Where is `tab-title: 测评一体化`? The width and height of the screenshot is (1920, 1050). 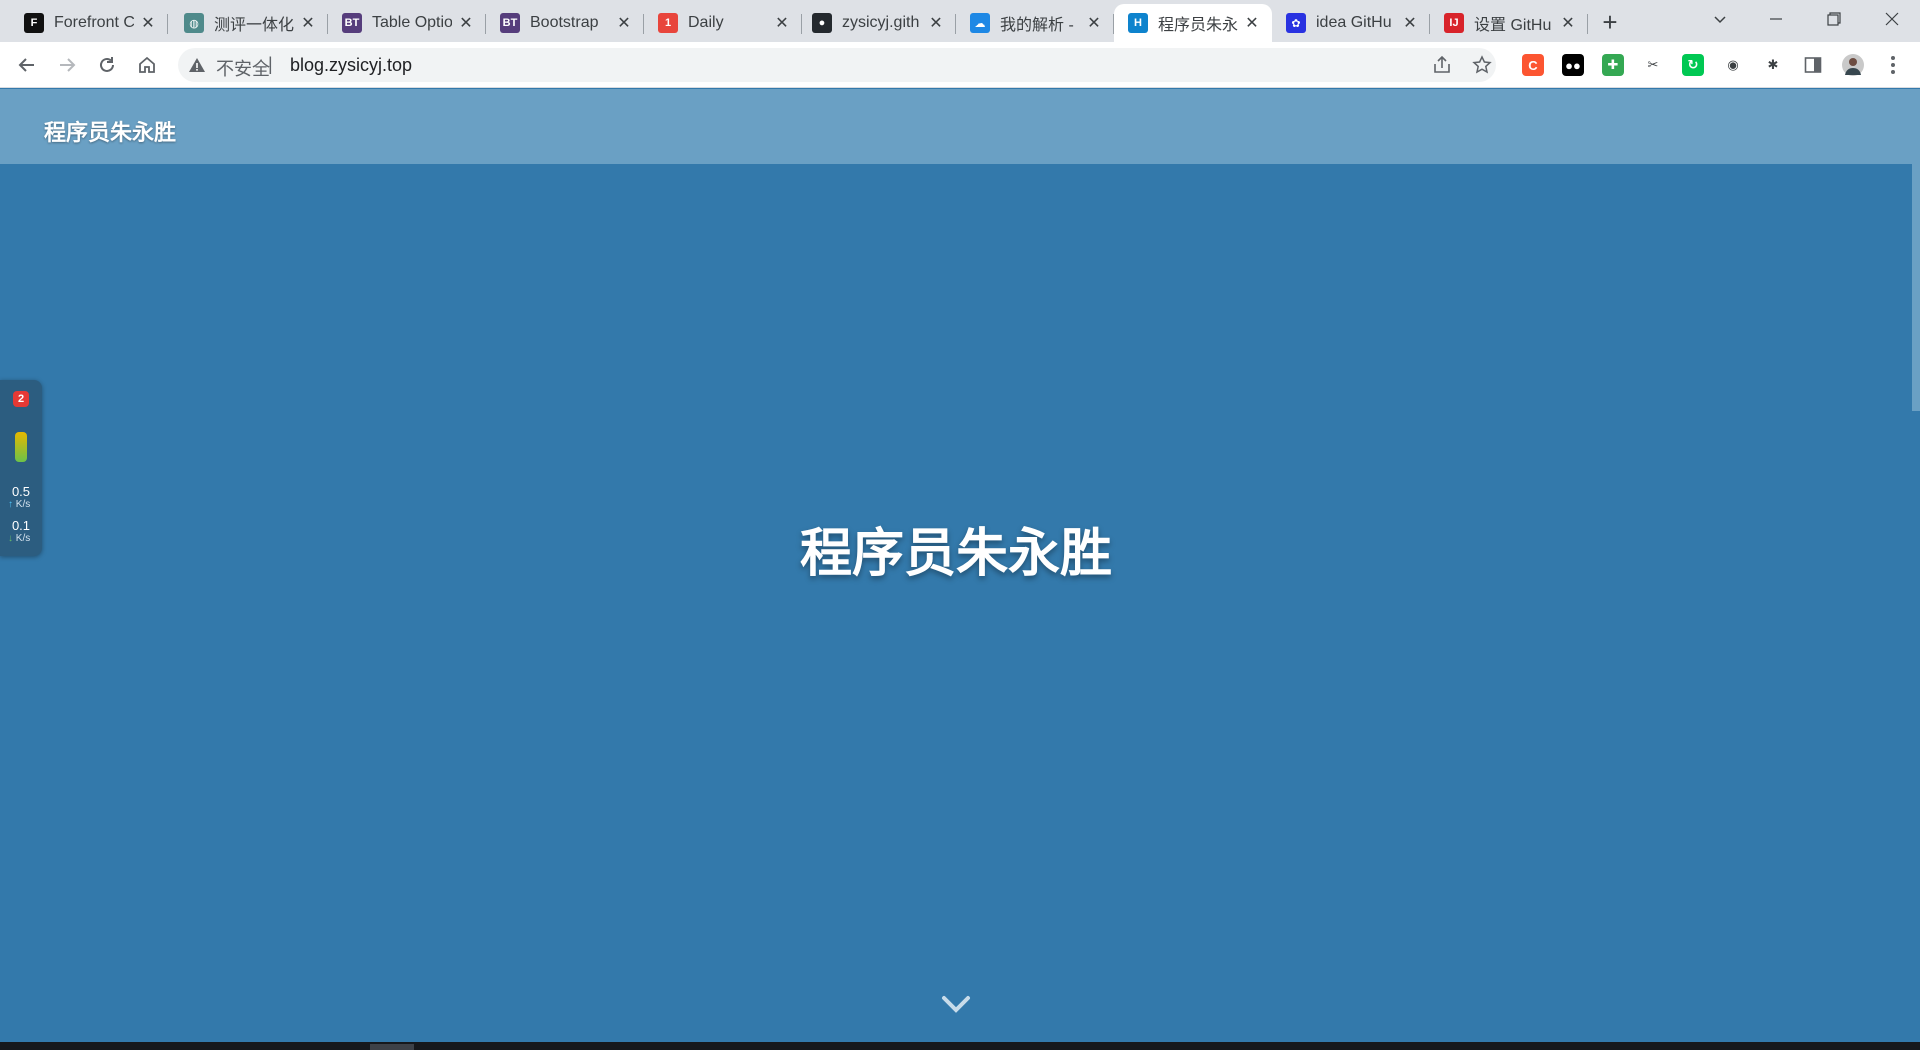
tab-title: 测评一体化 is located at coordinates (254, 25).